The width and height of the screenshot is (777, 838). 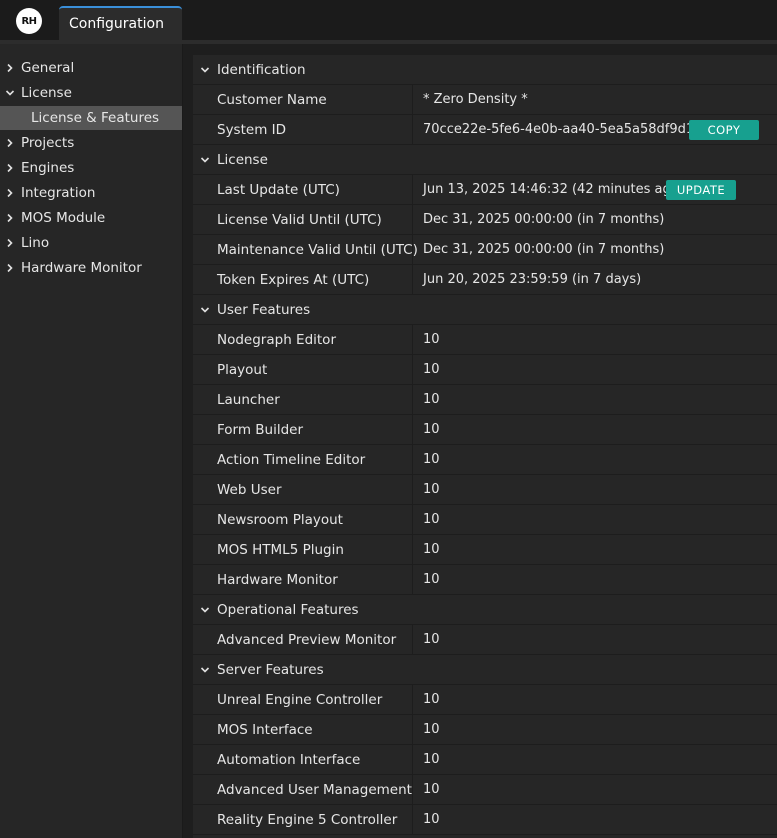 I want to click on logo-text: RH, so click(x=29, y=21).